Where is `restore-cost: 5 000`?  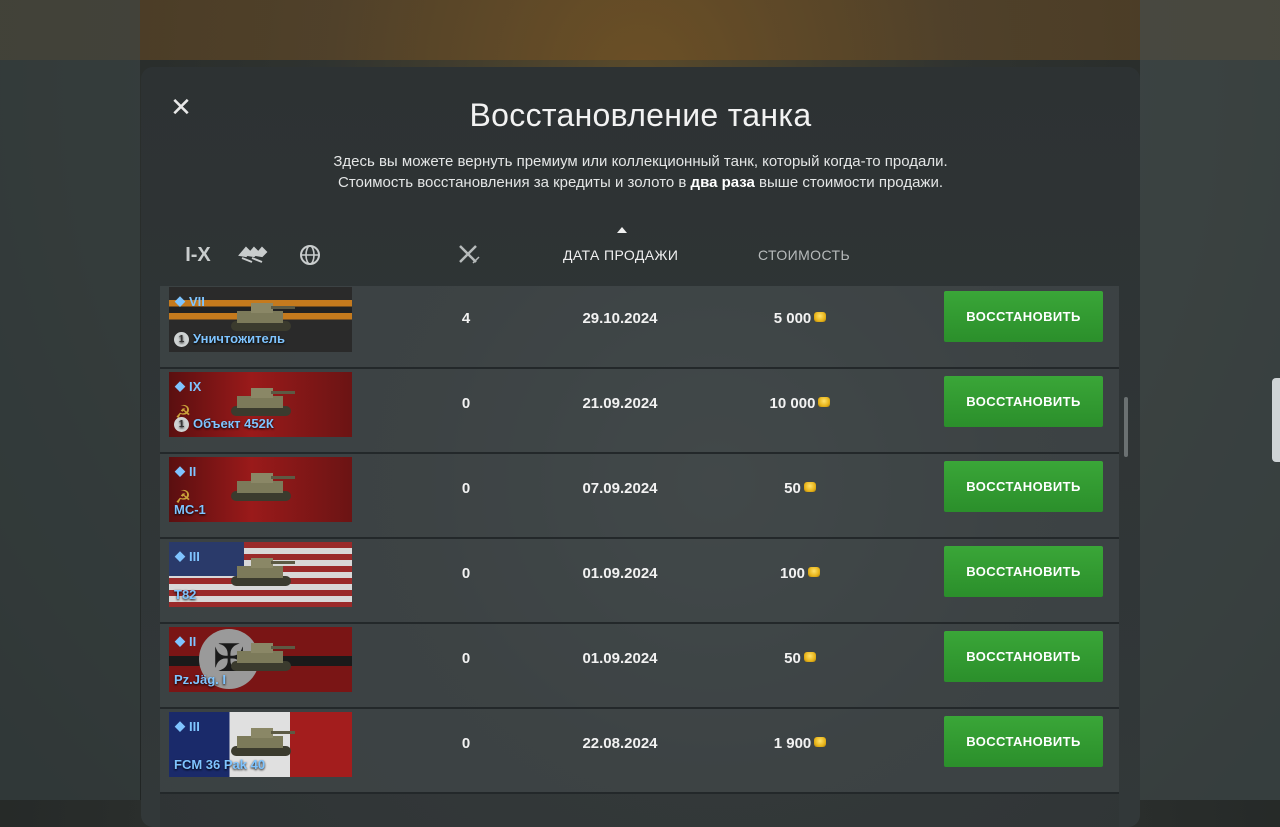
restore-cost: 5 000 is located at coordinates (800, 319).